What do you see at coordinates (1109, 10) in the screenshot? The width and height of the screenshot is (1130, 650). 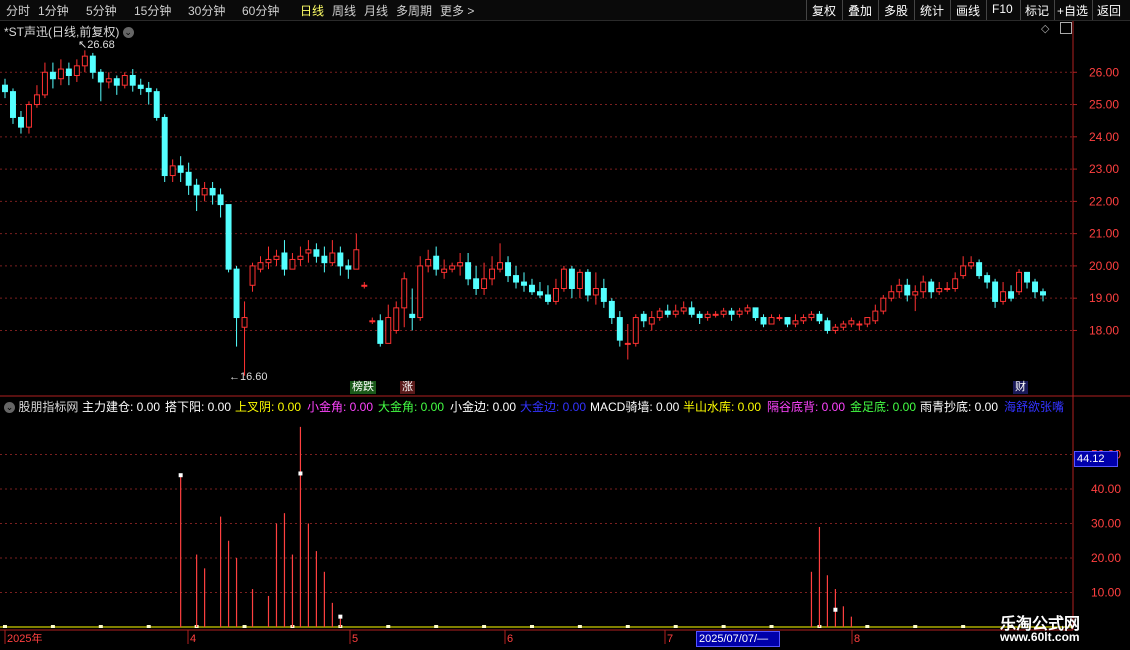 I see `back-button: 返回` at bounding box center [1109, 10].